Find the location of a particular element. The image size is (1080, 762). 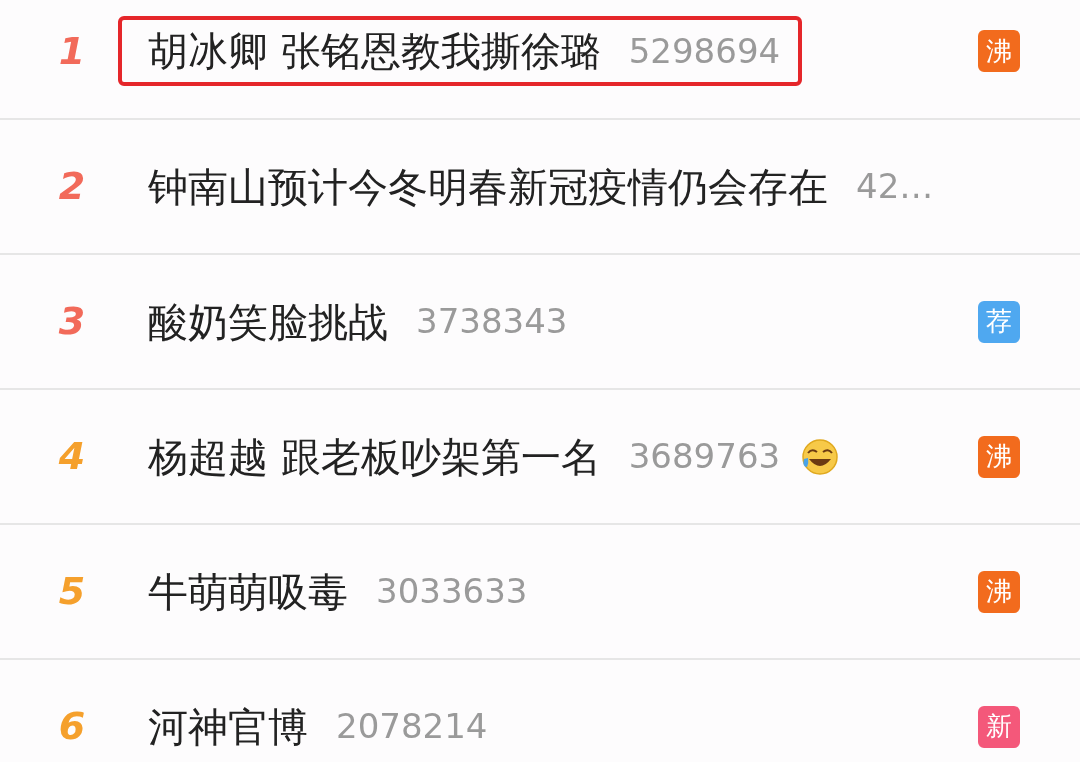

rank-number: 5 is located at coordinates (72, 591).